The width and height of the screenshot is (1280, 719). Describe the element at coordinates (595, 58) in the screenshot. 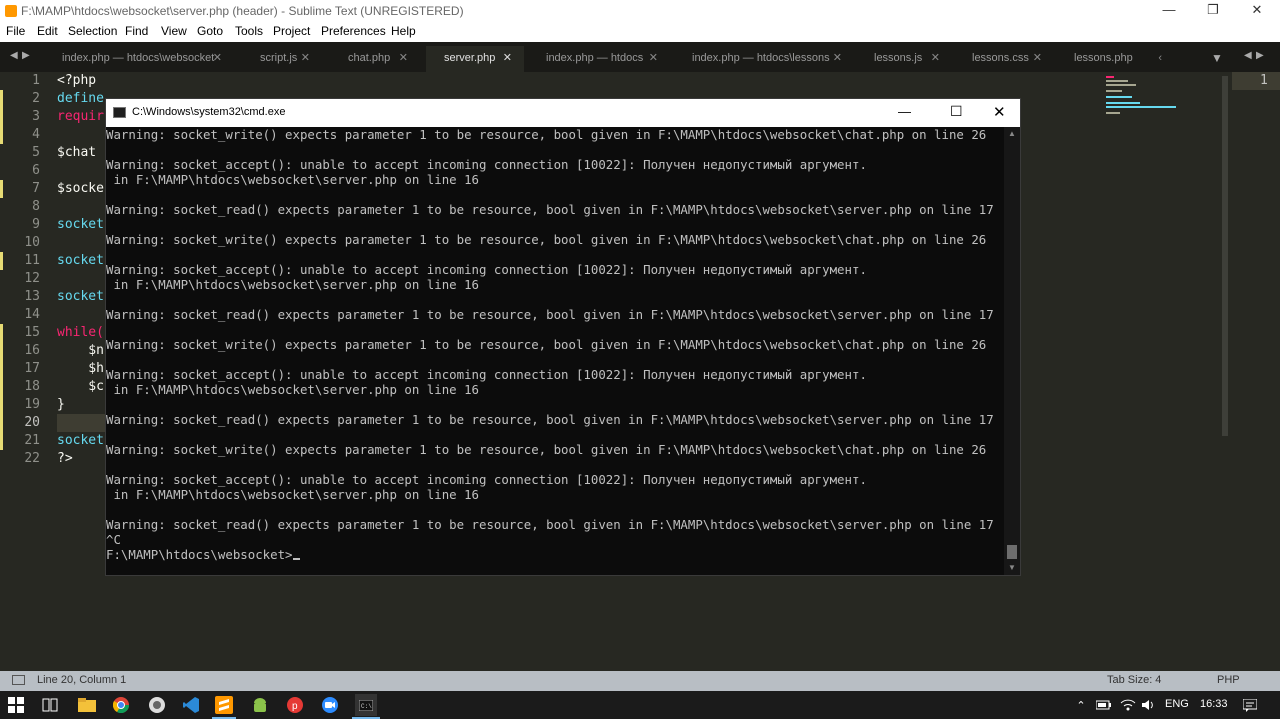

I see `tab-label: index.php — htdocs` at that location.